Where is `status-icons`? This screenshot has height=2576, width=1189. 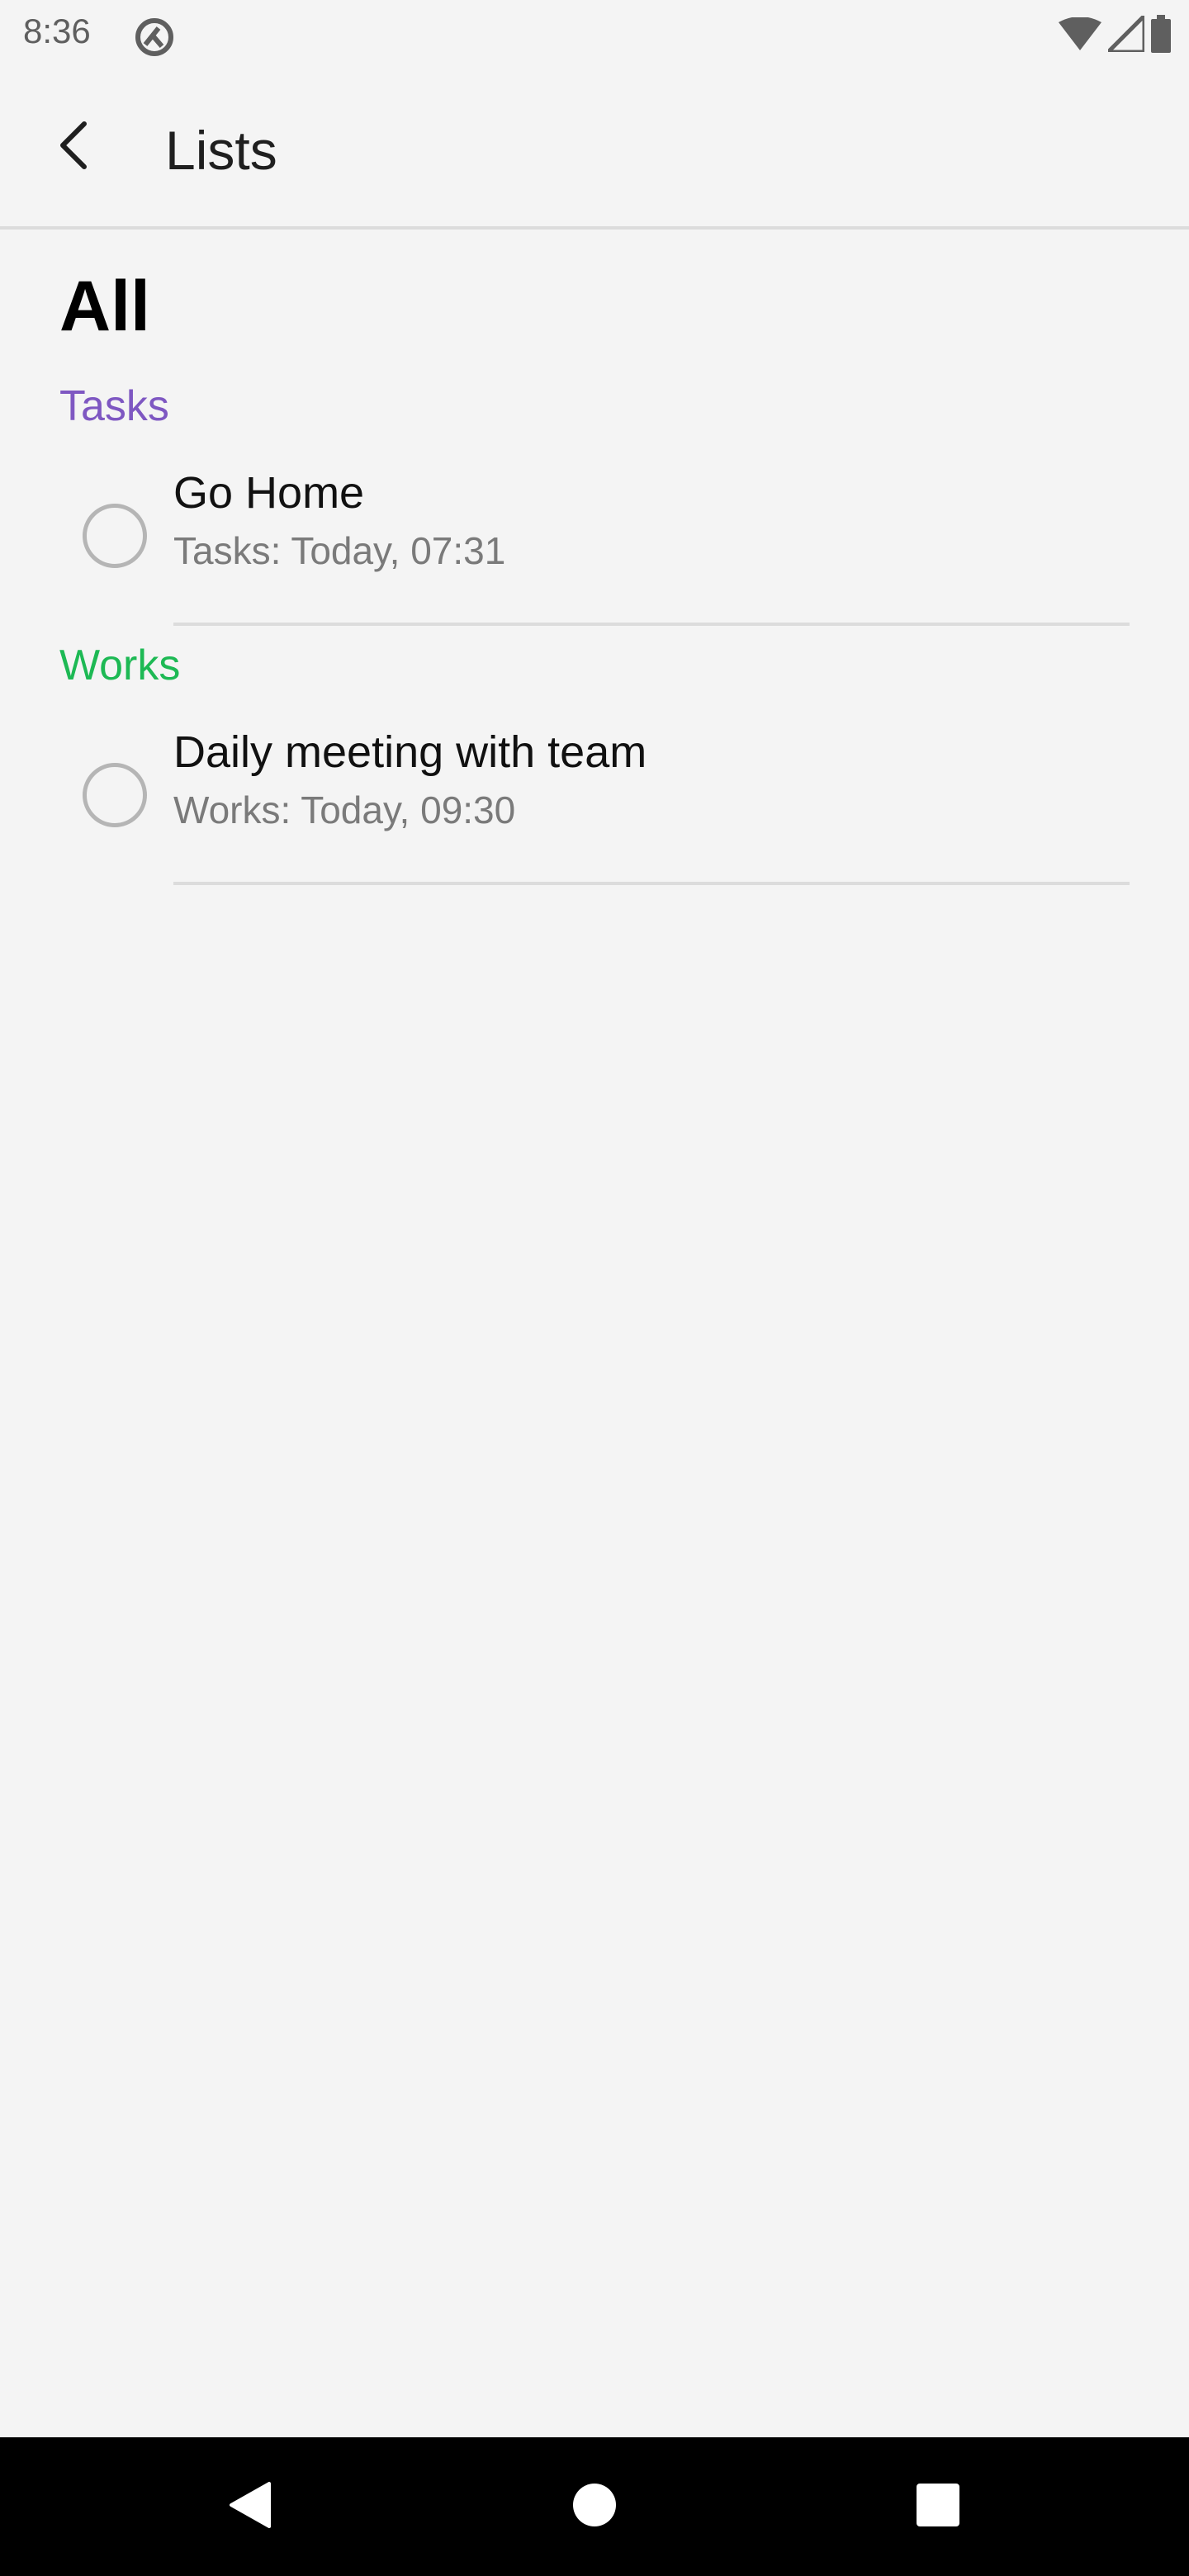 status-icons is located at coordinates (1115, 33).